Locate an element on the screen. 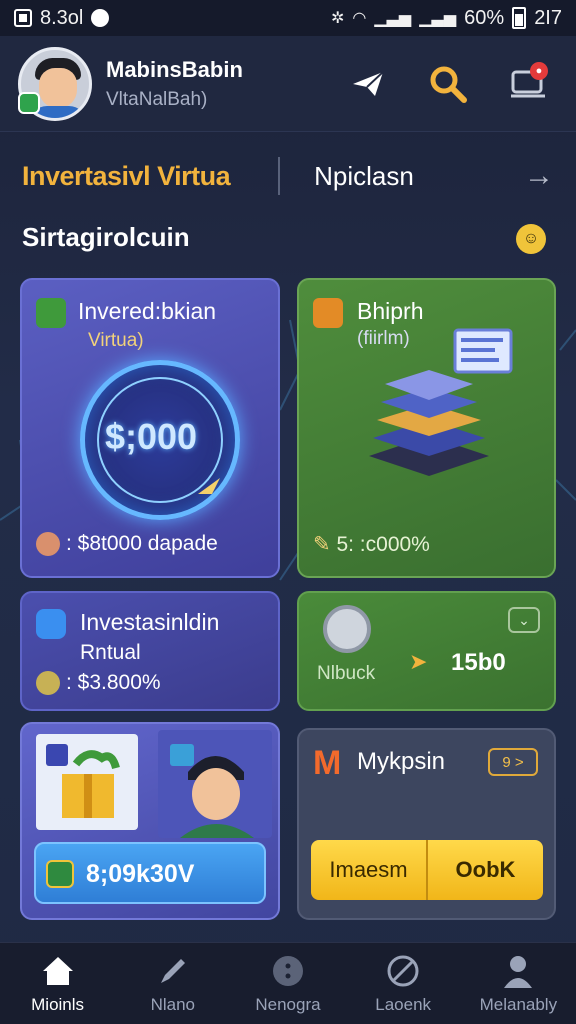 The image size is (576, 1024). chevron-down-icon: ⌄ is located at coordinates (524, 620).